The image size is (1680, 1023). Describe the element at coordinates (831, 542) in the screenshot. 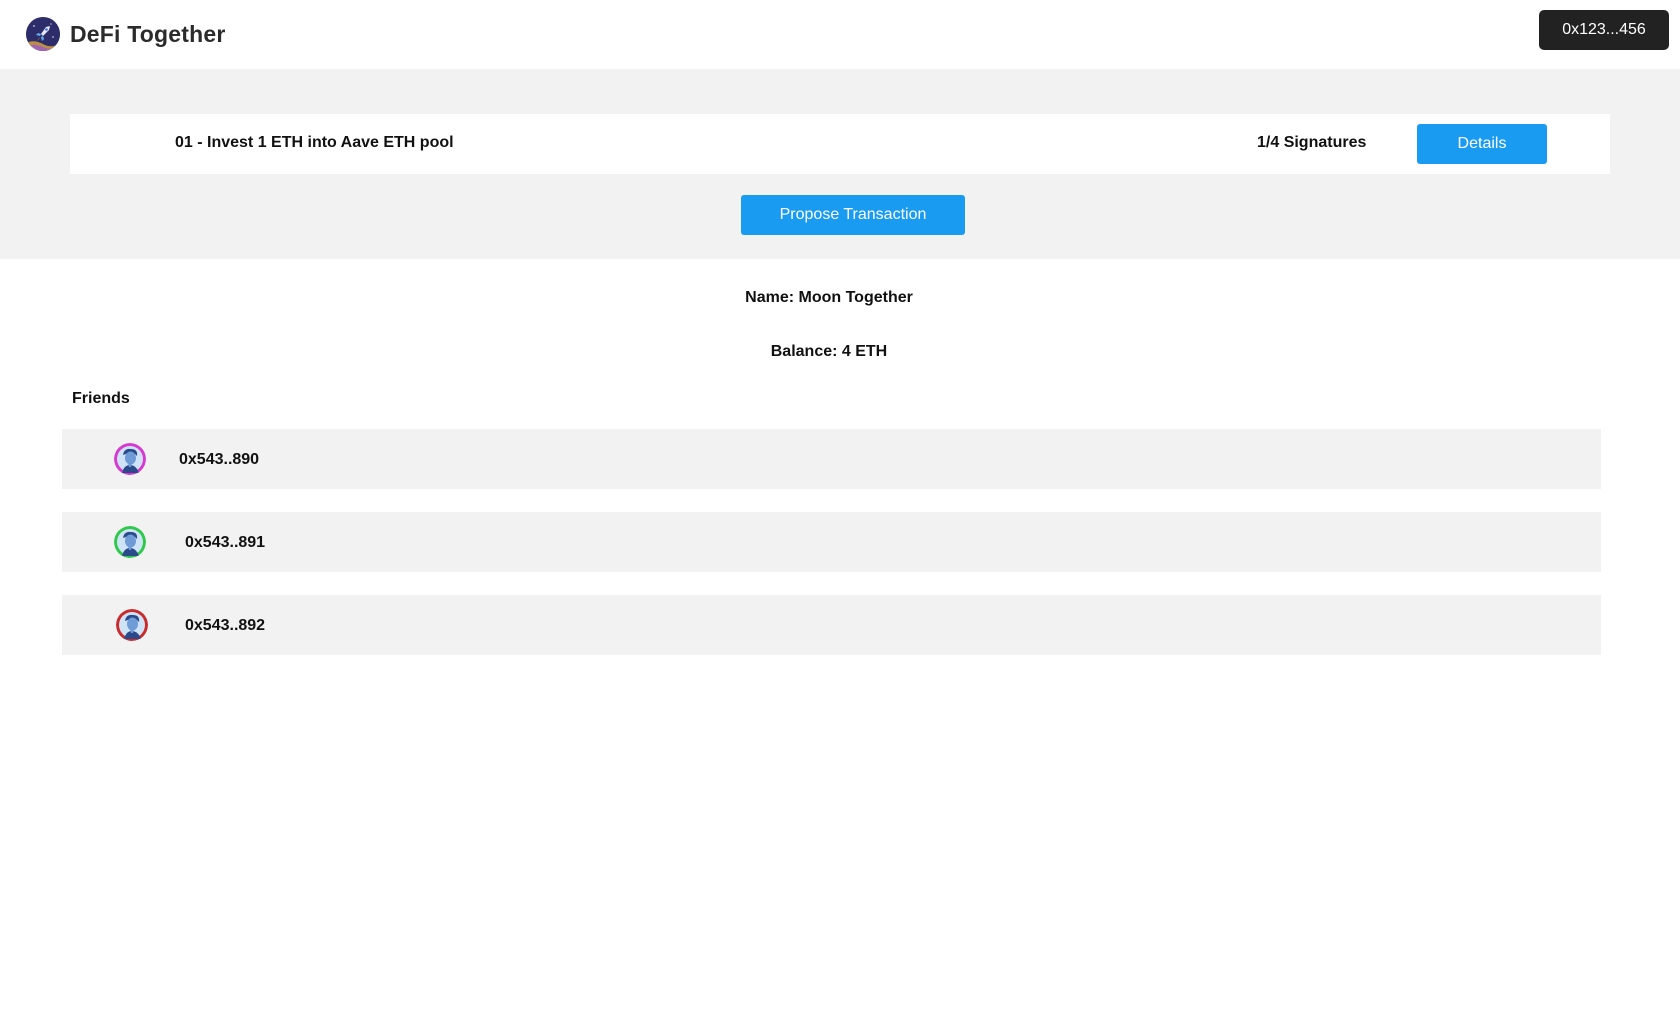

I see `list-item: 0x543..891` at that location.